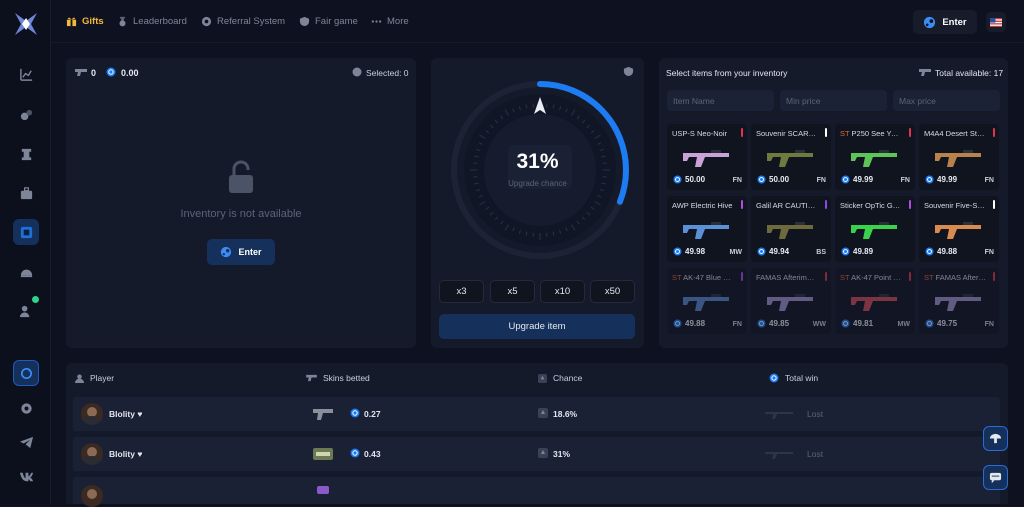 Image resolution: width=1024 pixels, height=507 pixels. Describe the element at coordinates (390, 21) in the screenshot. I see `nav-more: More` at that location.